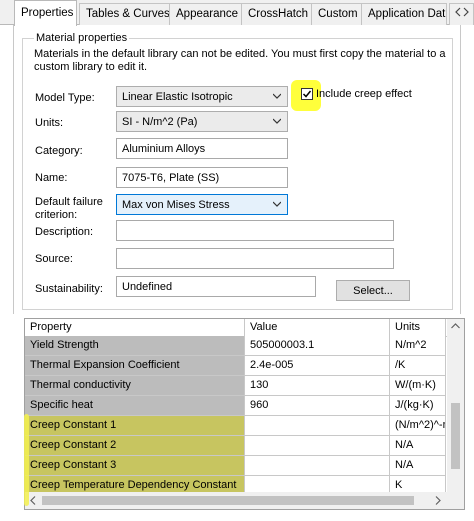 The width and height of the screenshot is (474, 521). I want to click on cell-property: Creep Constant 2, so click(135, 446).